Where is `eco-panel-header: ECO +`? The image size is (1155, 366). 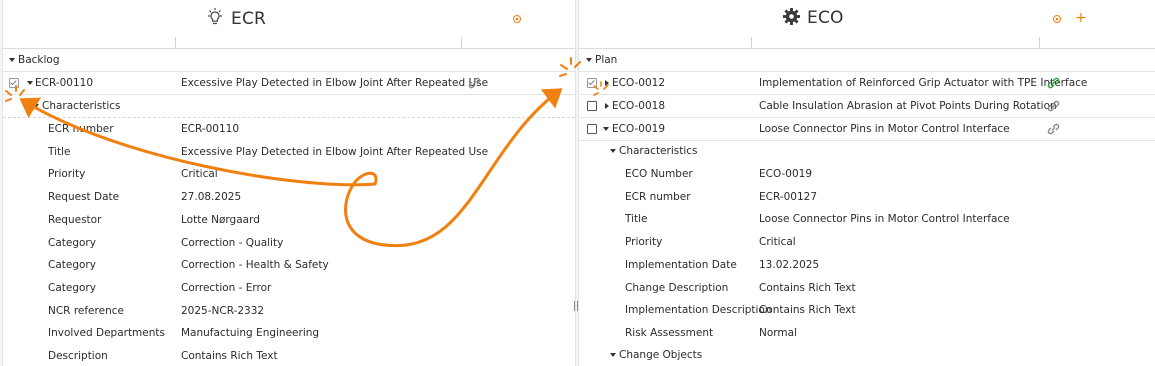
eco-panel-header: ECO + is located at coordinates (867, 24).